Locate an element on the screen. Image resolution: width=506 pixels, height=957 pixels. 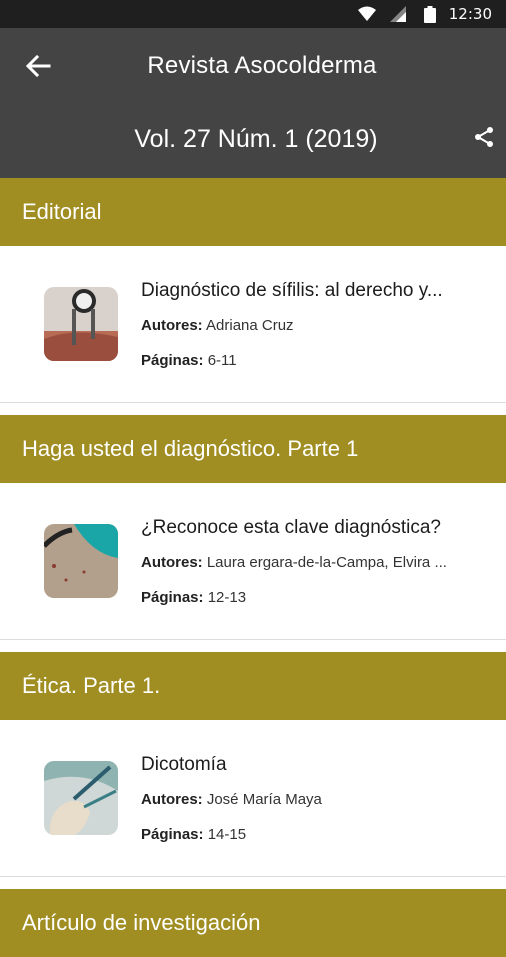
pages-value: 6-11 is located at coordinates (222, 360).